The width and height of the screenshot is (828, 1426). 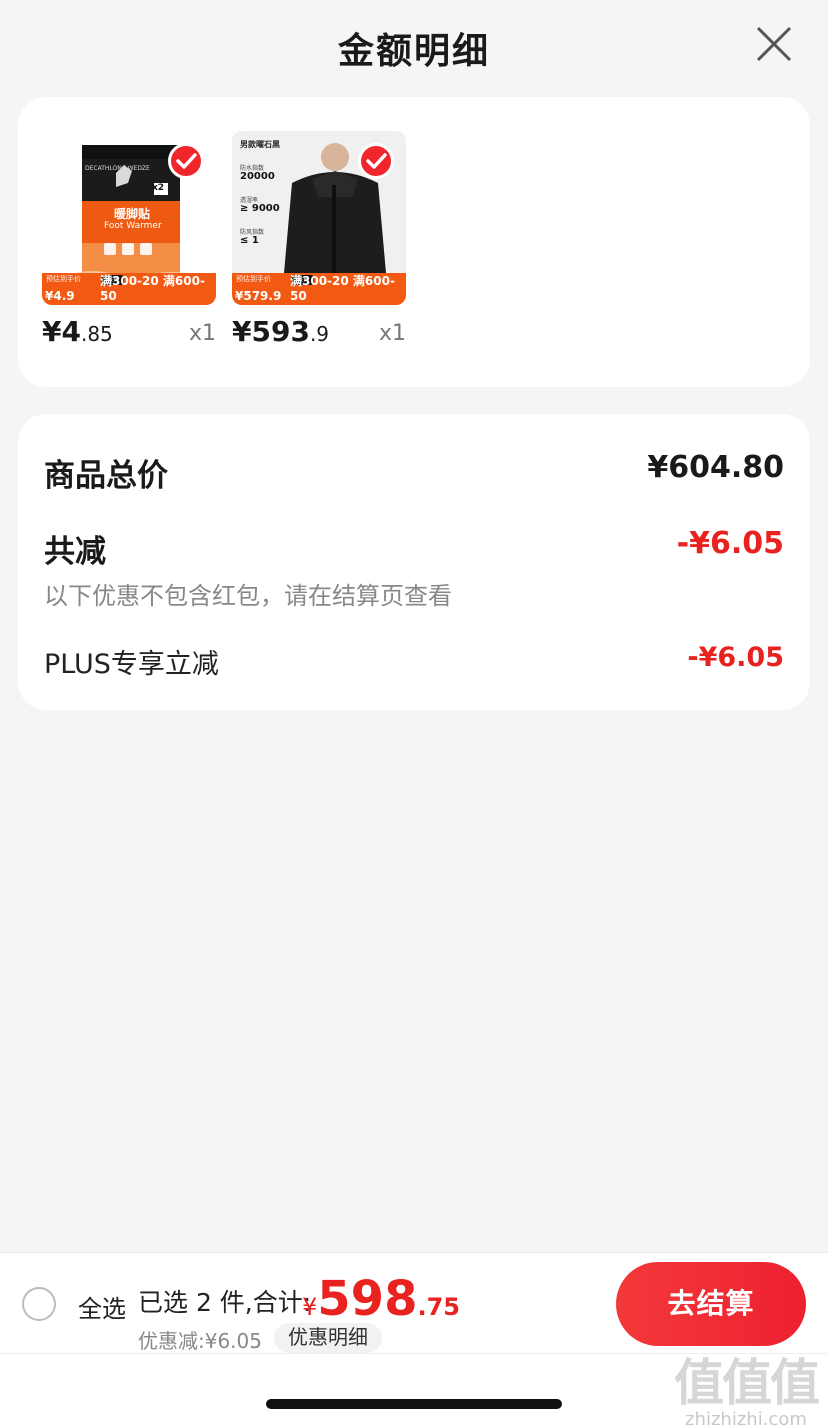 What do you see at coordinates (271, 331) in the screenshot?
I see `price-int: ¥593` at bounding box center [271, 331].